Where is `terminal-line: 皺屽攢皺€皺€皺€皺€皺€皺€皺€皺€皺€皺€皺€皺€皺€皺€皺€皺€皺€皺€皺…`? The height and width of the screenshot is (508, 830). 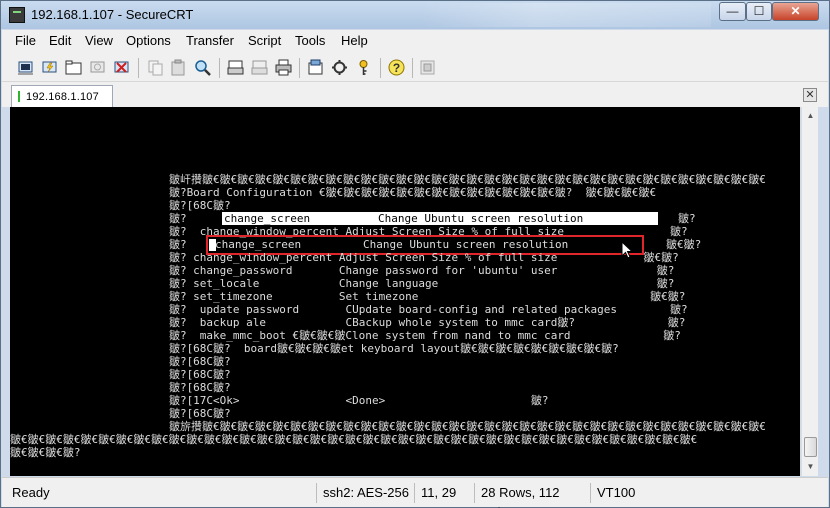
terminal-line: 皺屽攢皺€皺€皺€皺€皺€皺€皺€皺€皺€皺€皺€皺€皺€皺€皺€皺€皺€皺€皺… is located at coordinates (388, 179).